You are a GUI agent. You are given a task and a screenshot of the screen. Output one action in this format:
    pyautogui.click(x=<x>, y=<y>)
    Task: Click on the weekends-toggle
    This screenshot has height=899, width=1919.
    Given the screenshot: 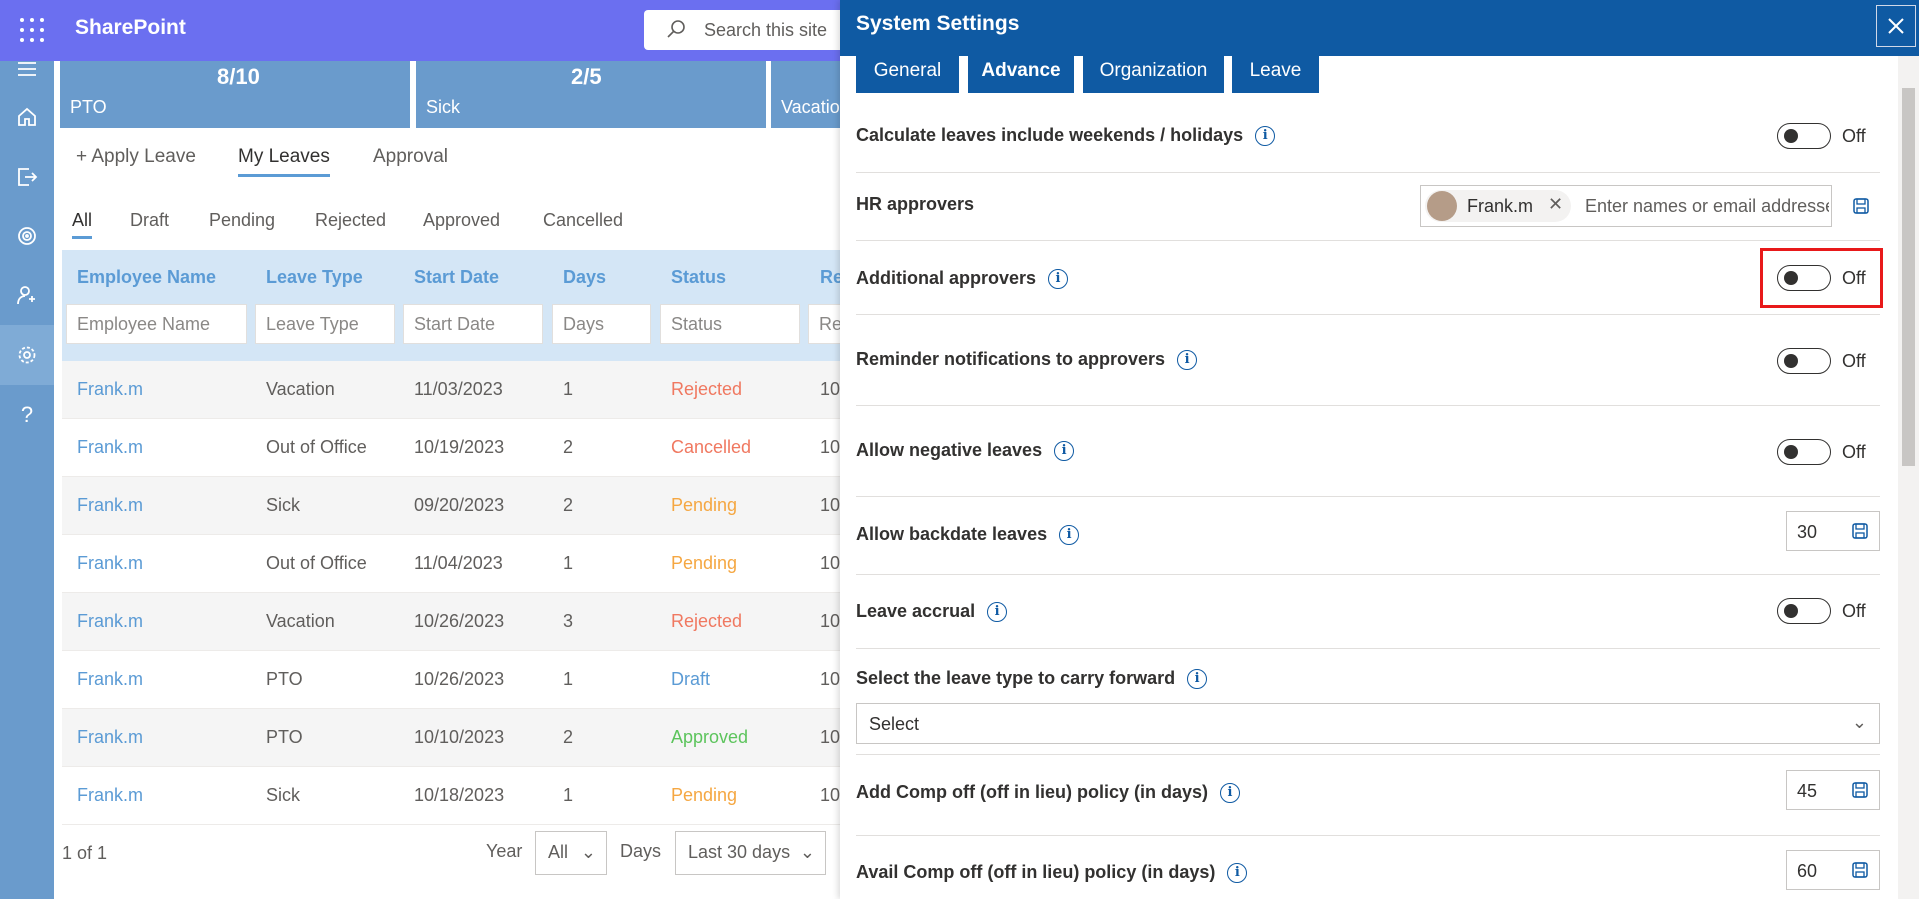 What is the action you would take?
    pyautogui.click(x=1804, y=136)
    